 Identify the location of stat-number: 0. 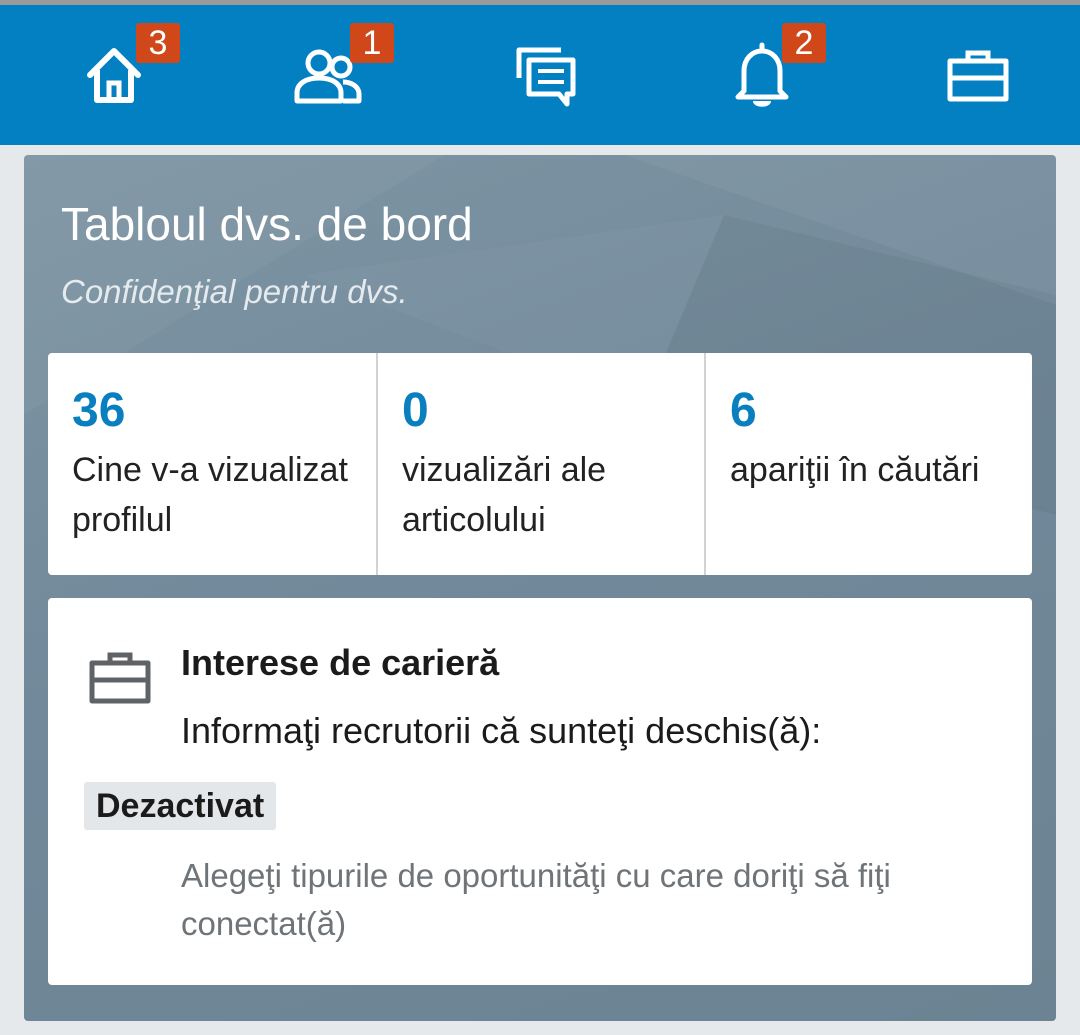
(415, 410).